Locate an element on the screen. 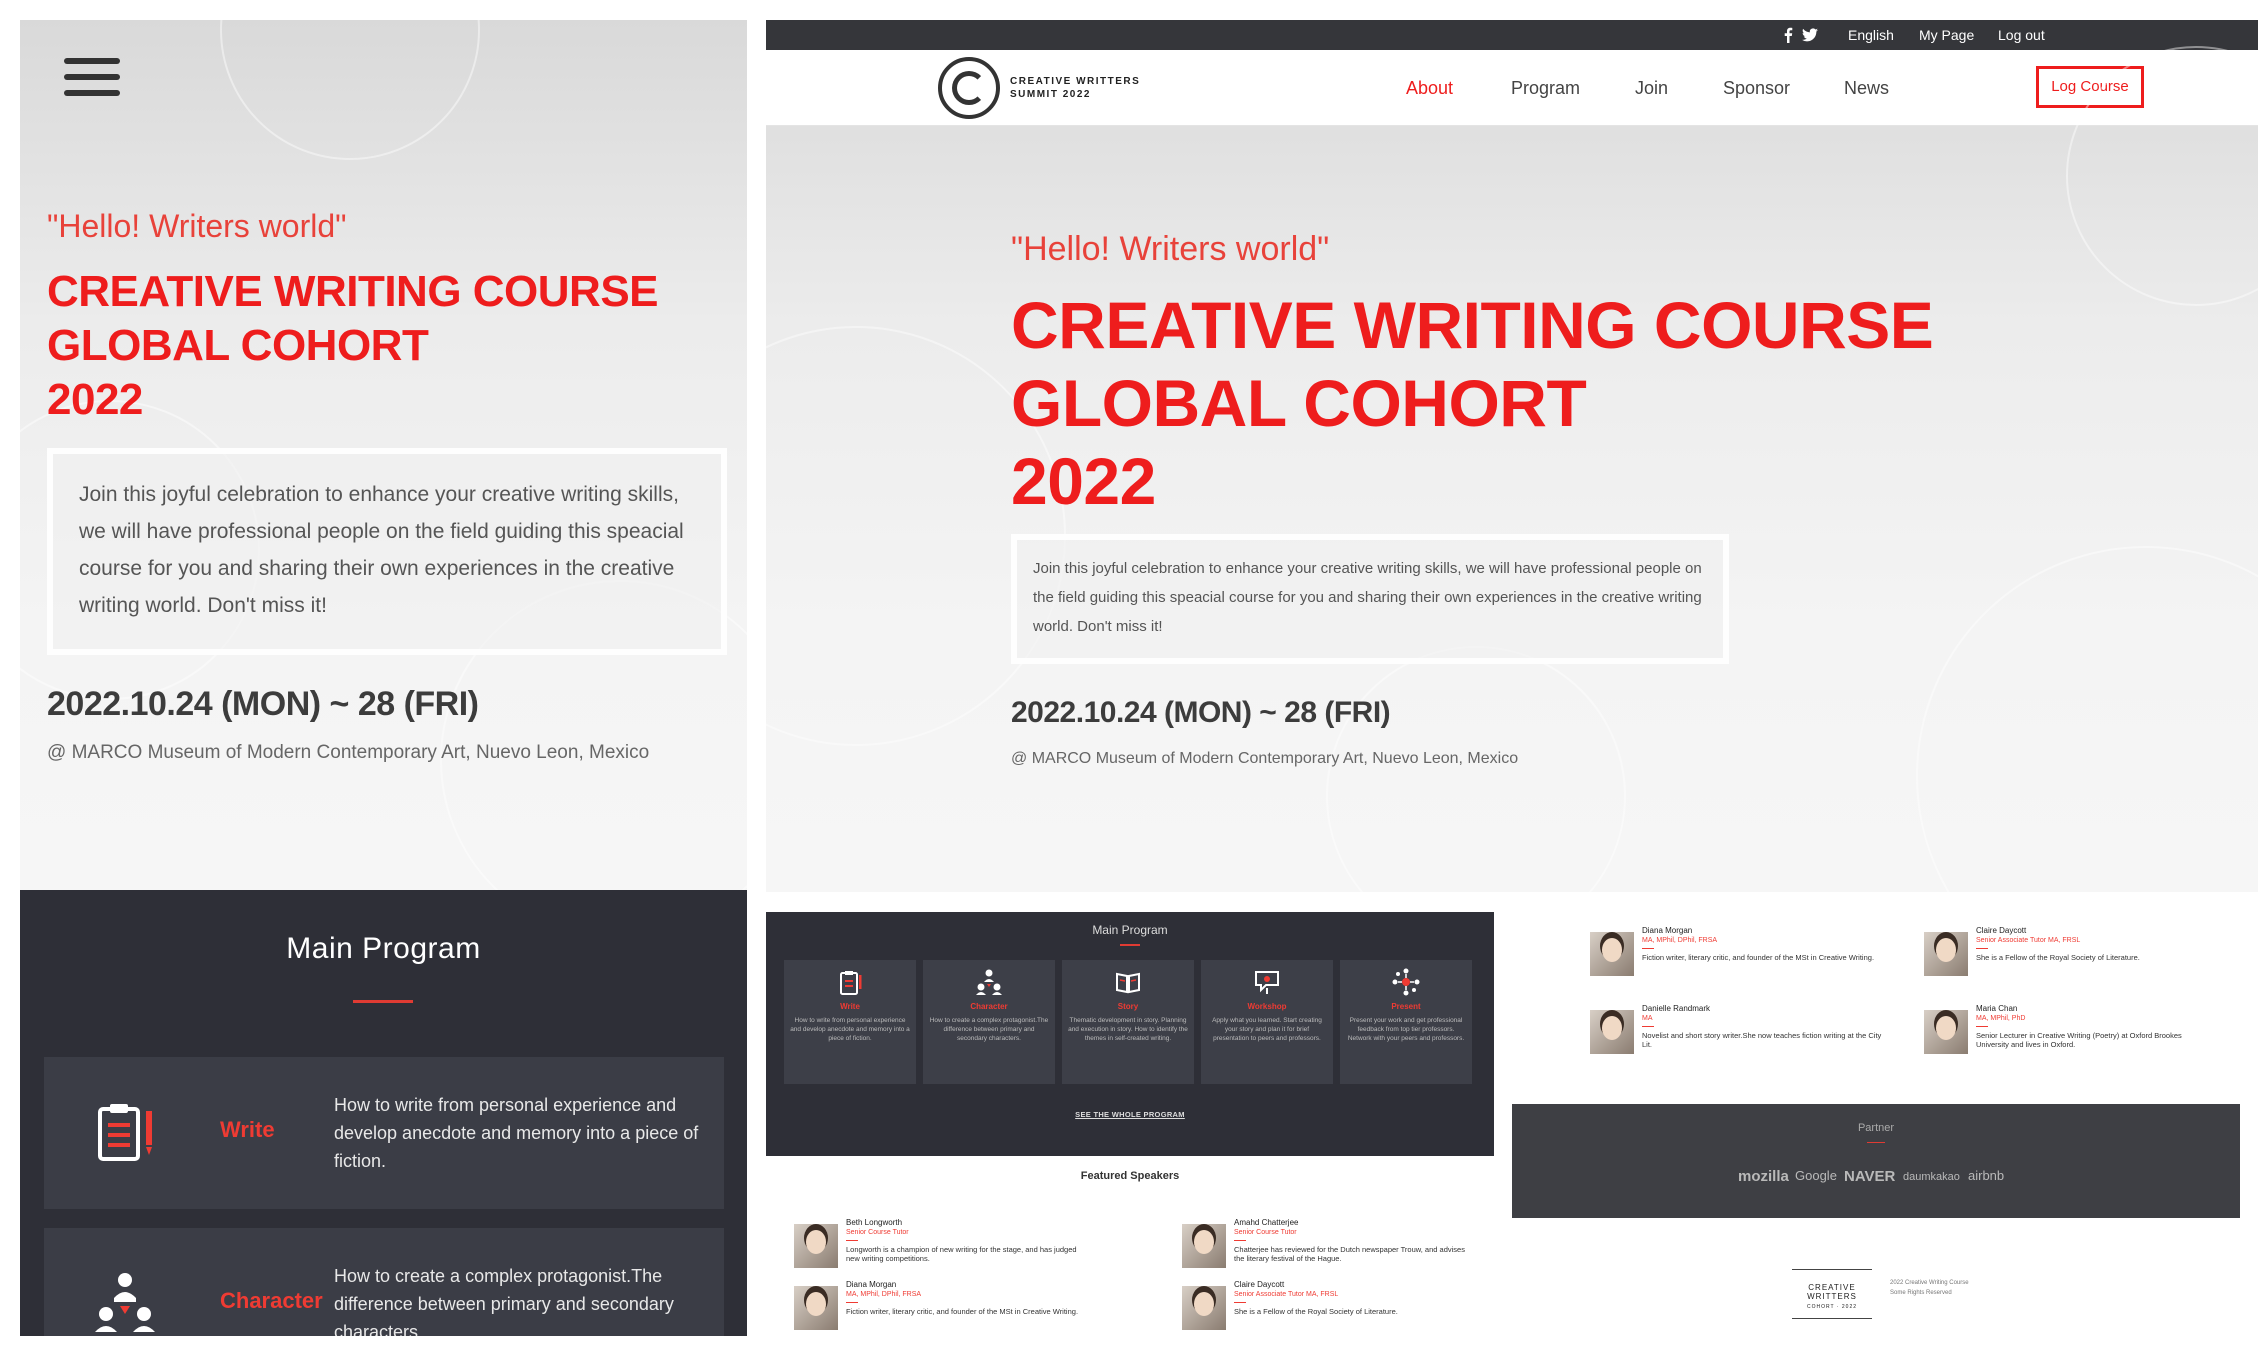 The width and height of the screenshot is (2258, 1358). language-selector: English is located at coordinates (1871, 35).